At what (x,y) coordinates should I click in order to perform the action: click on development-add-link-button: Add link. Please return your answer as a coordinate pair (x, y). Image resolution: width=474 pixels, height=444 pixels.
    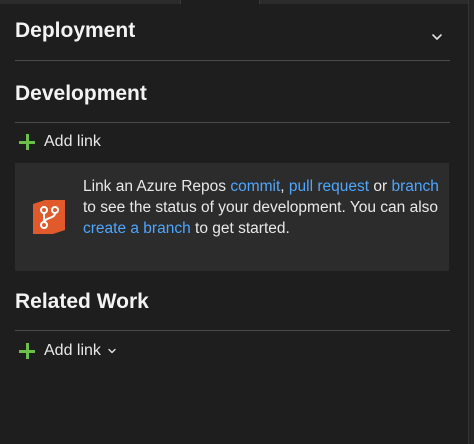
    Looking at the image, I should click on (59, 142).